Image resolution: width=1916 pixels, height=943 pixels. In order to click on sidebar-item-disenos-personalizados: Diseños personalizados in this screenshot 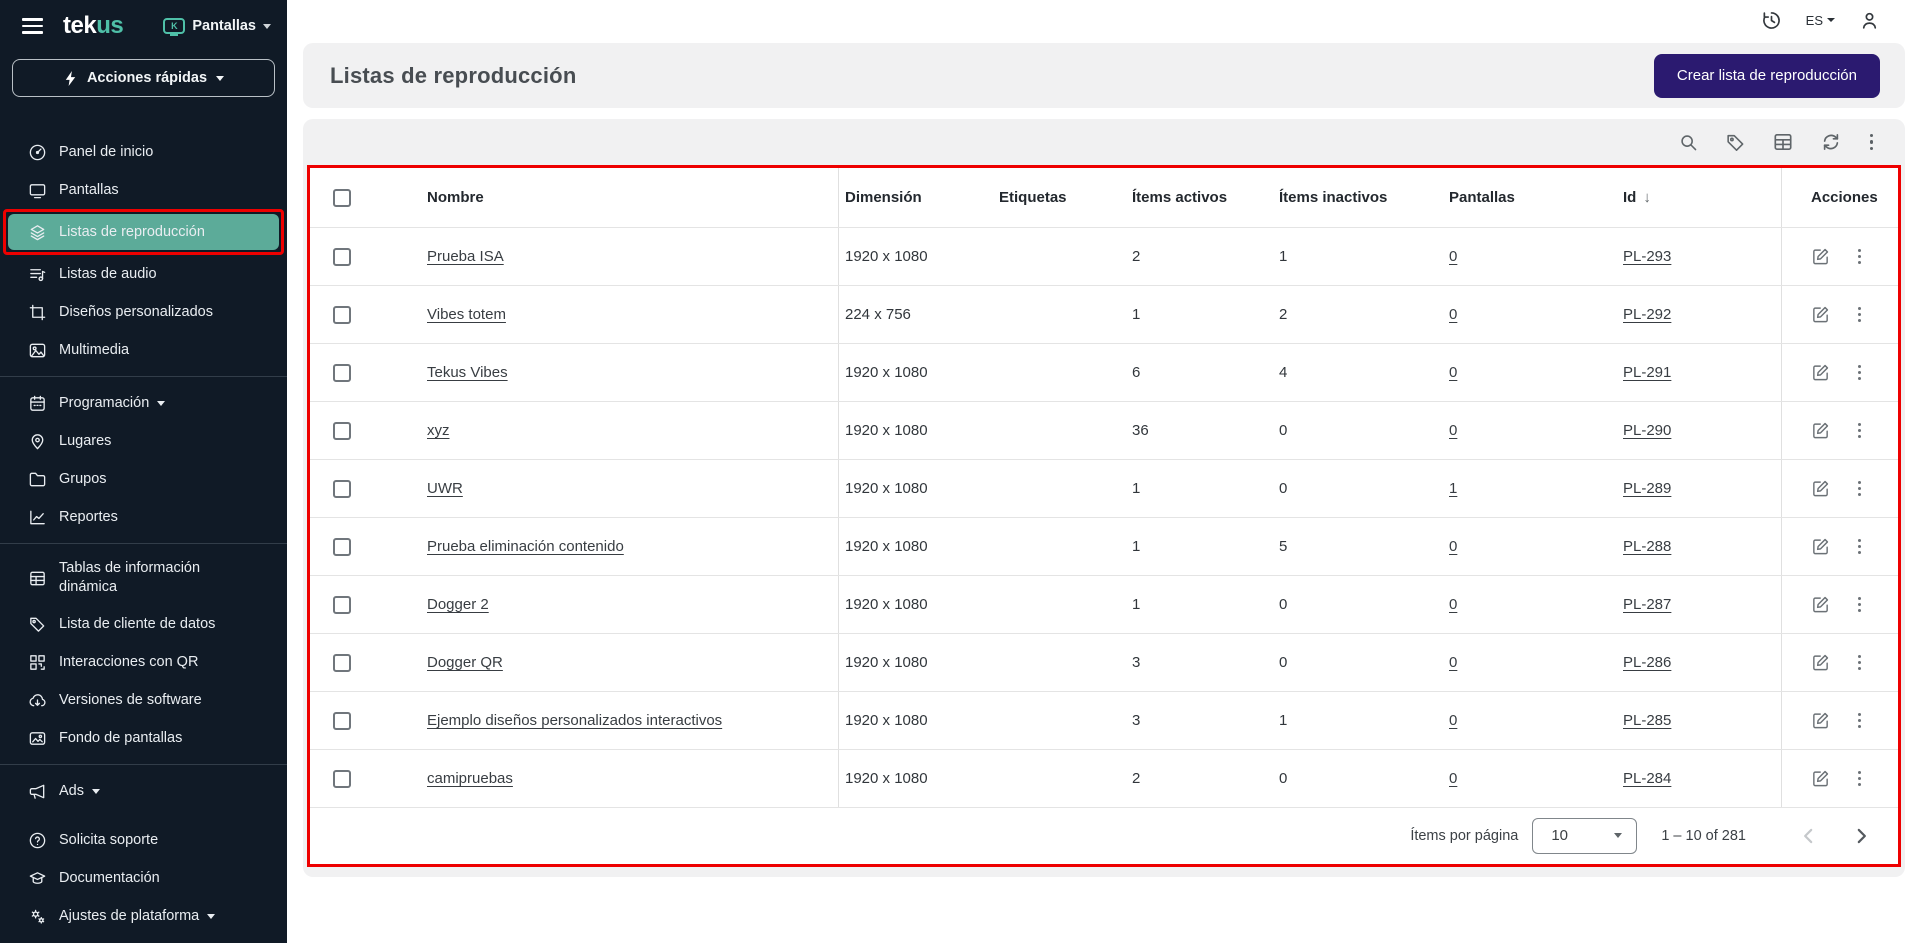, I will do `click(143, 312)`.